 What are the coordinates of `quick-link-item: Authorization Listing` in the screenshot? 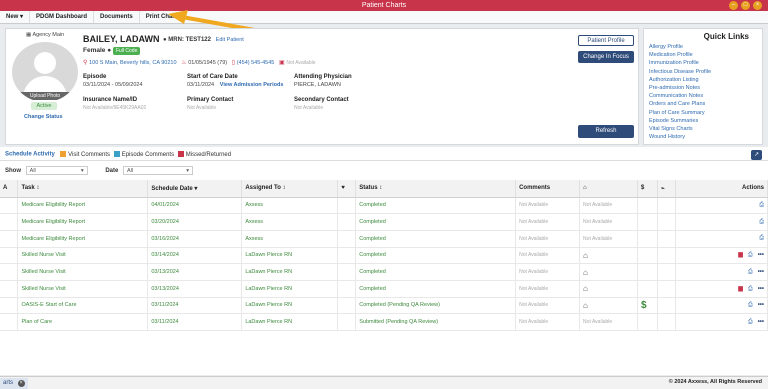 It's located at (703, 80).